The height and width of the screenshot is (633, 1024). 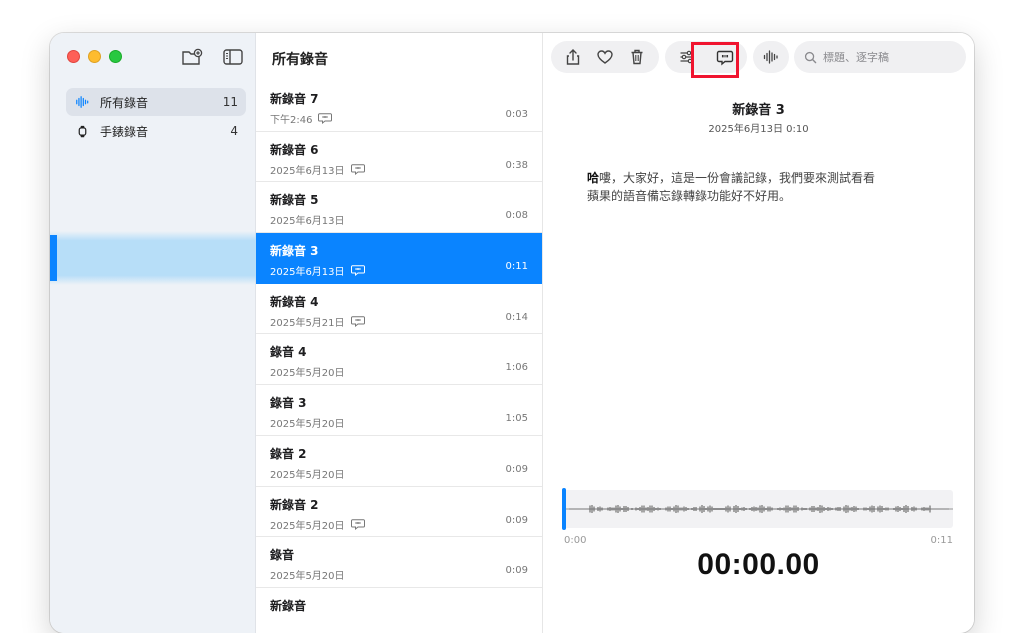 What do you see at coordinates (73, 56) in the screenshot?
I see `close-window-button` at bounding box center [73, 56].